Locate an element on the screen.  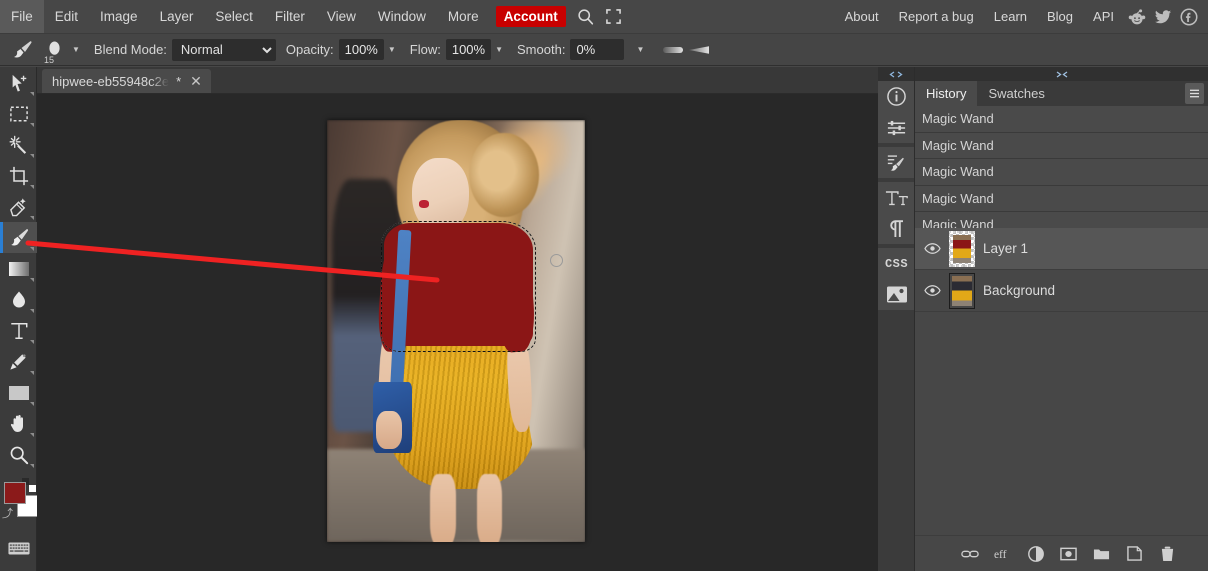
gradient-tool is located at coordinates (18, 268).